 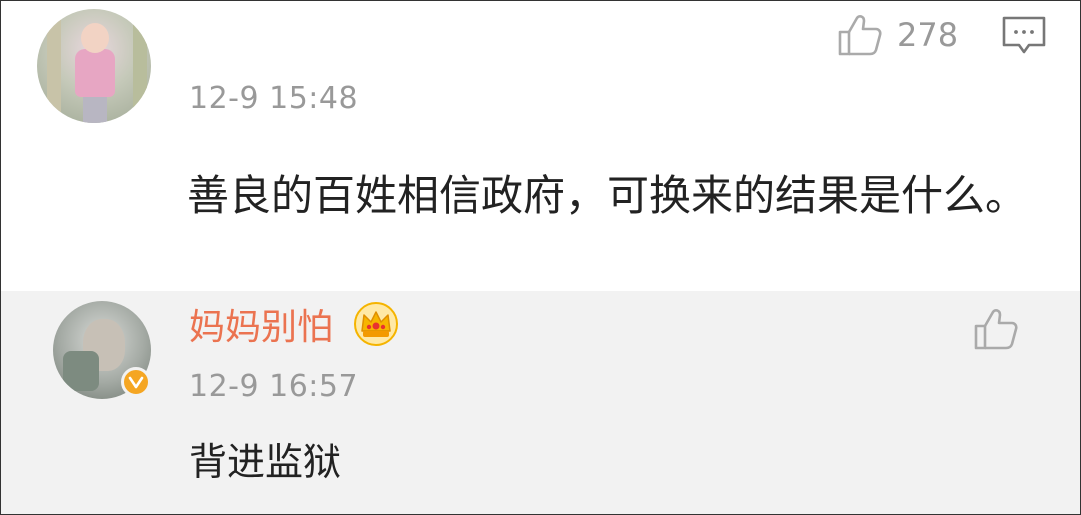 I want to click on comment-text: 善良的百姓相信政府，可换来的结果是什么。, so click(x=607, y=195).